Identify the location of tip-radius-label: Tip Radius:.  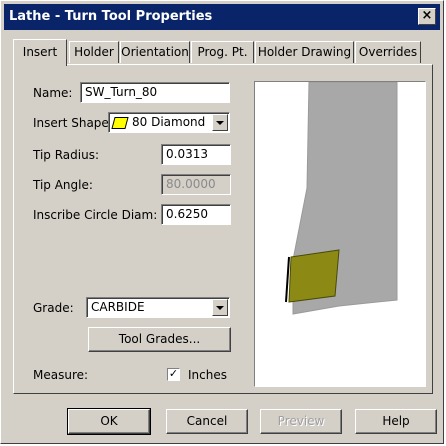
(66, 155).